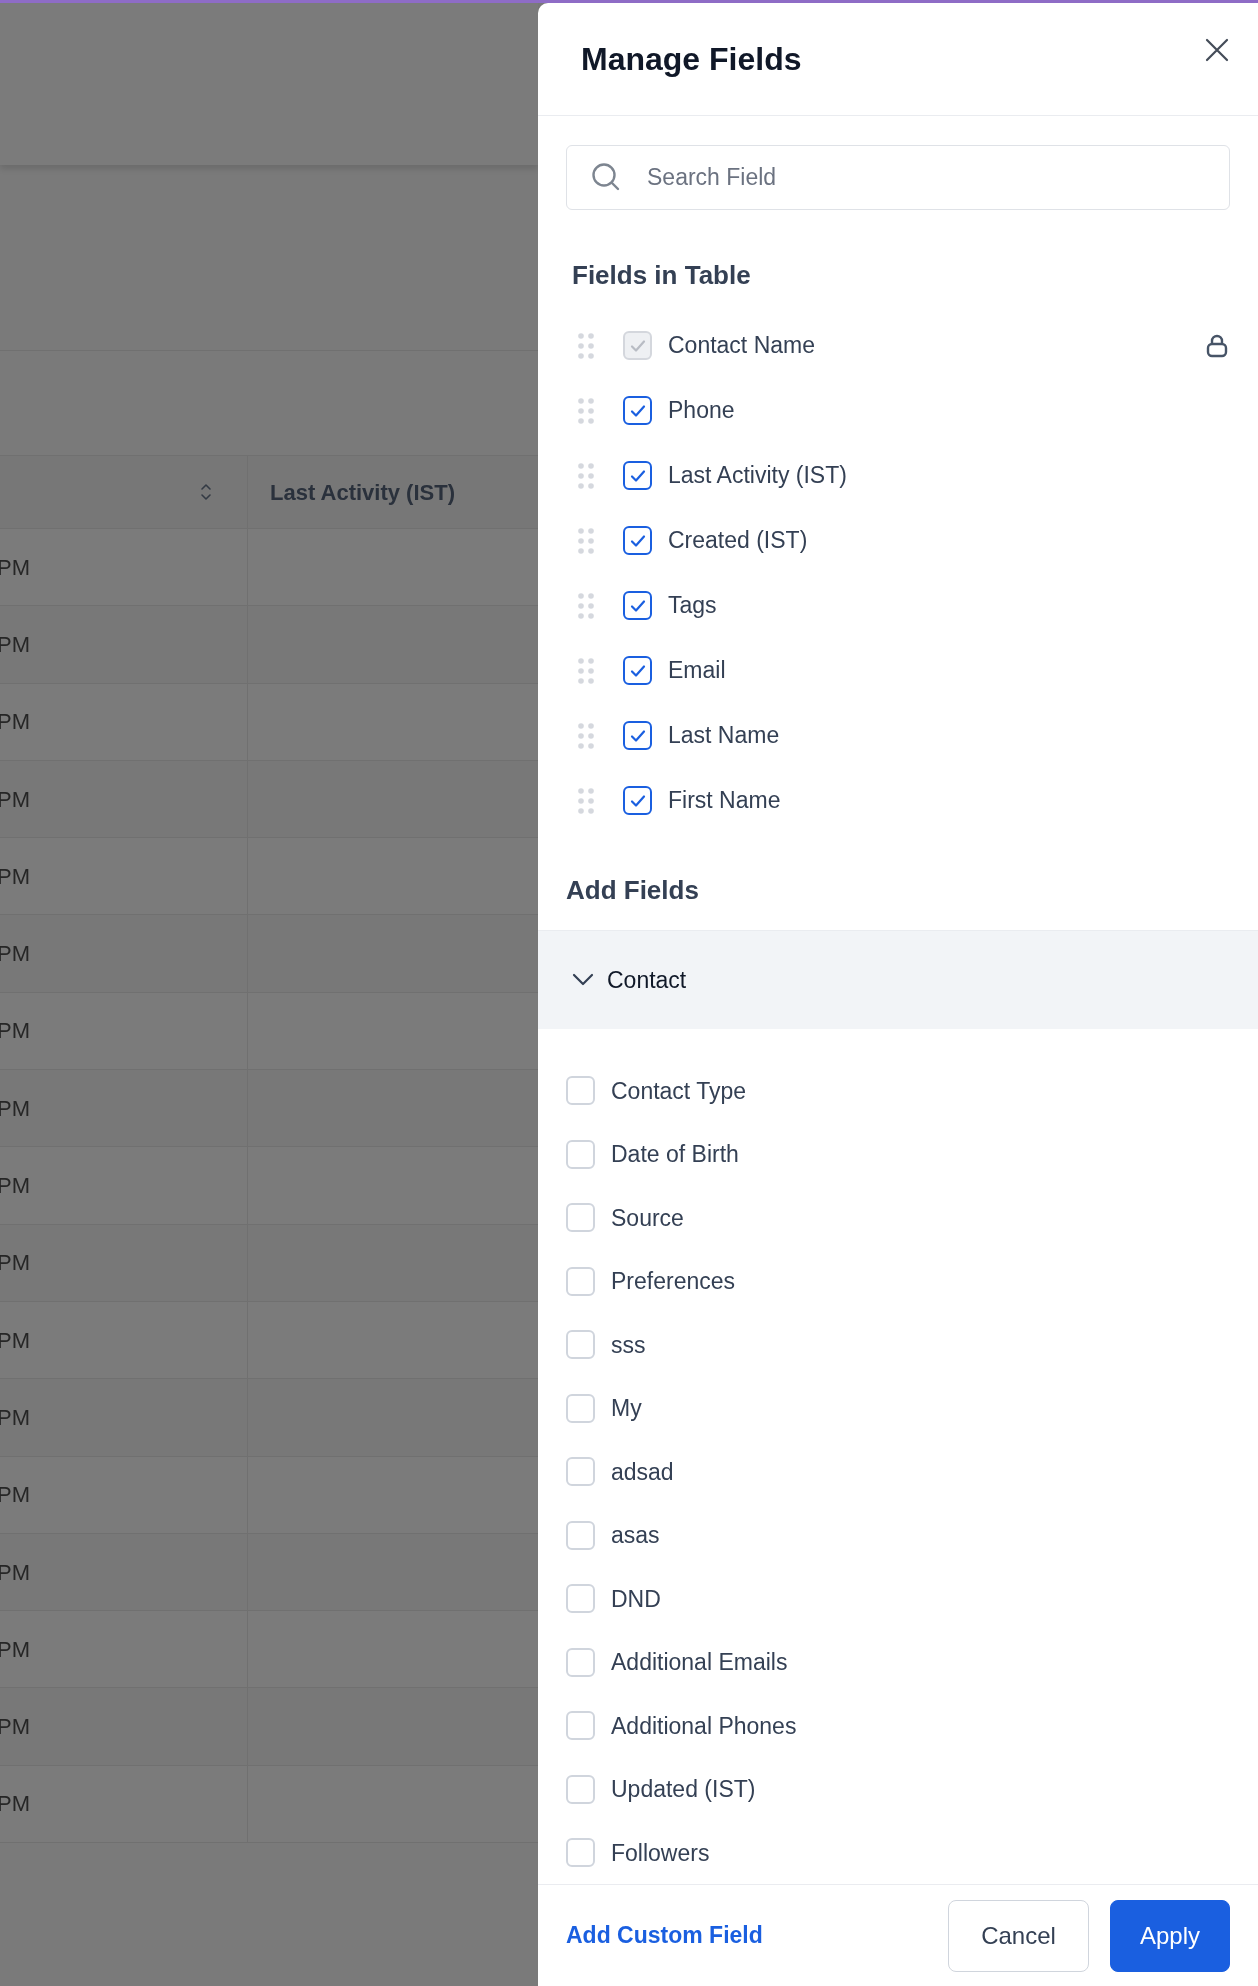  Describe the element at coordinates (626, 1408) in the screenshot. I see `field-label: My` at that location.